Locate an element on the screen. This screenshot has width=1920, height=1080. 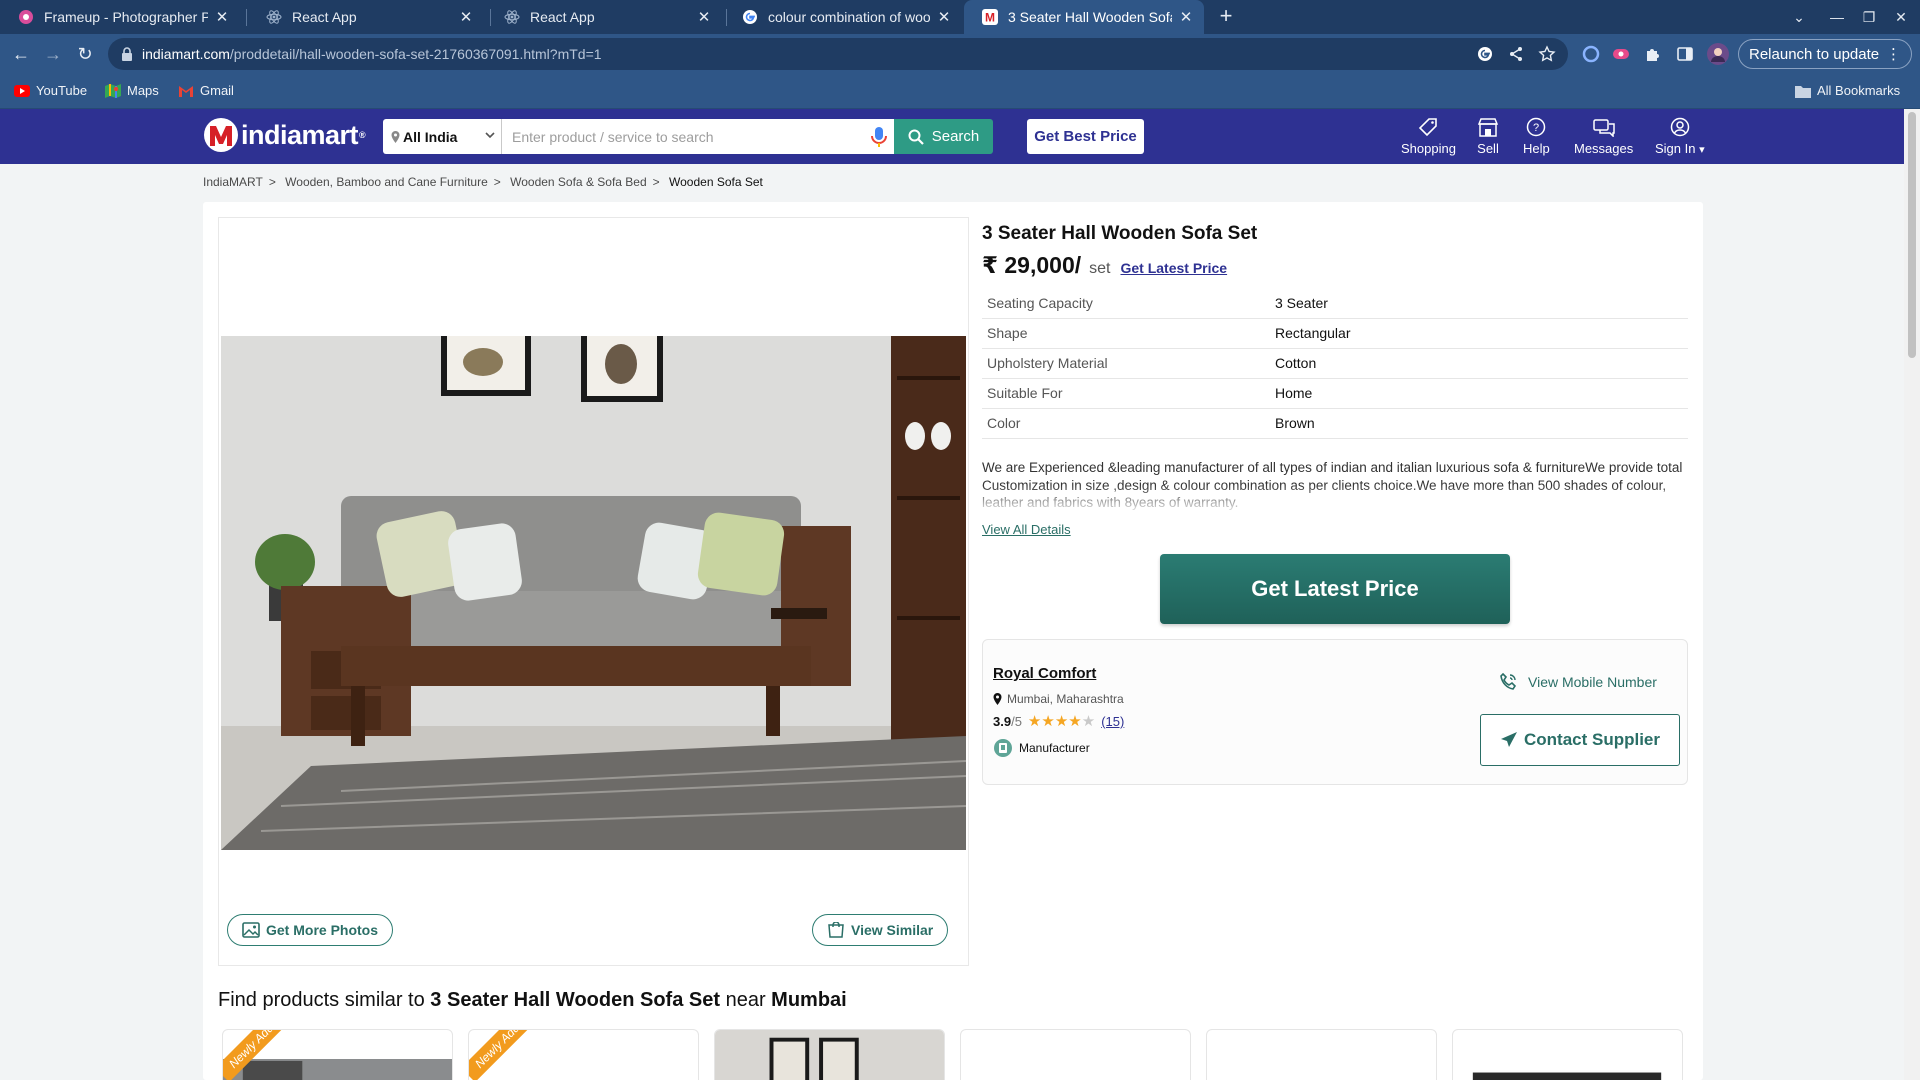
get-latest-price-link: Get Latest Price is located at coordinates (1173, 268).